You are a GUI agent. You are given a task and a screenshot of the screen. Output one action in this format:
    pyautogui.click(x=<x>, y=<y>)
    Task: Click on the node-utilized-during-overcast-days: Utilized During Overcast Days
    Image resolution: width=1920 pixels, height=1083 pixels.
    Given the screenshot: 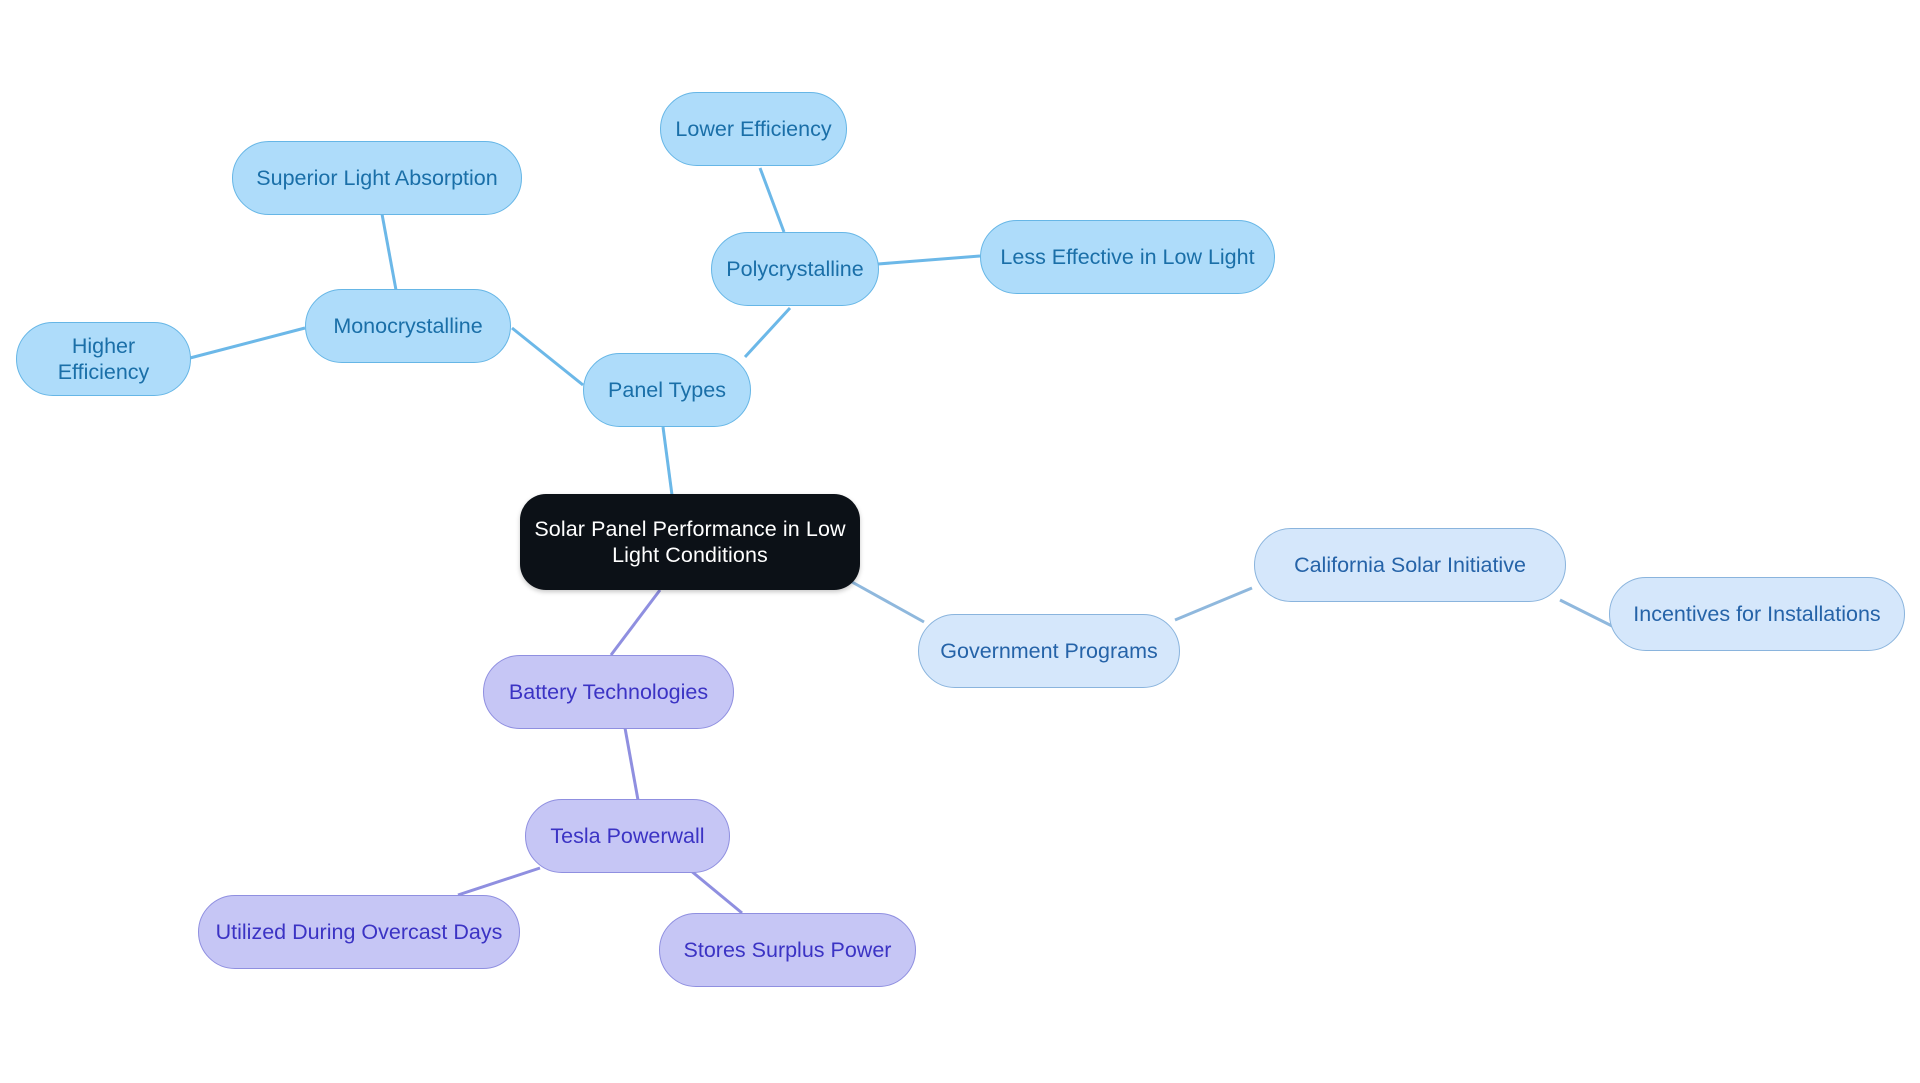 What is the action you would take?
    pyautogui.click(x=359, y=932)
    